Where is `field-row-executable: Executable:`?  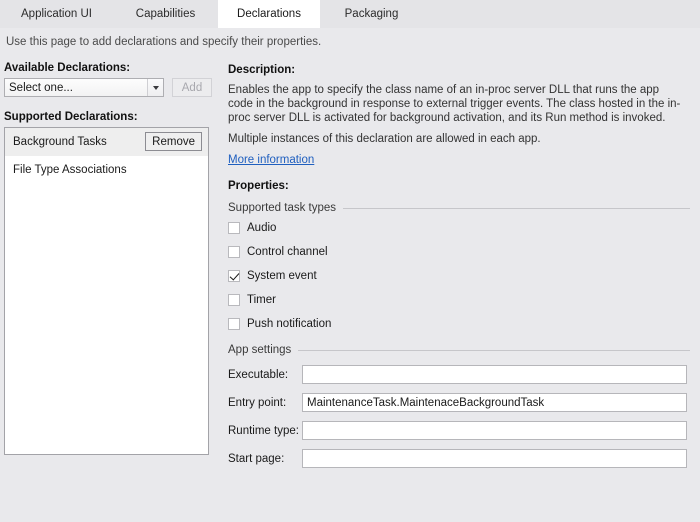
field-row-executable: Executable: is located at coordinates (459, 374).